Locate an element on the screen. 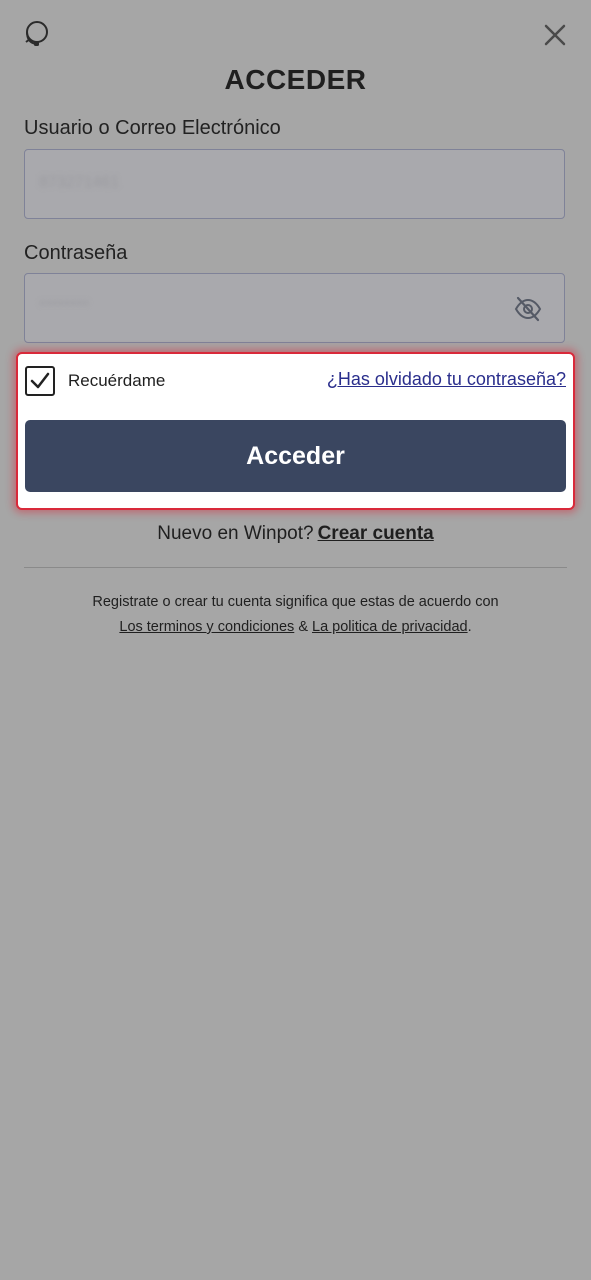  remember-label: Recuérdame is located at coordinates (117, 380).